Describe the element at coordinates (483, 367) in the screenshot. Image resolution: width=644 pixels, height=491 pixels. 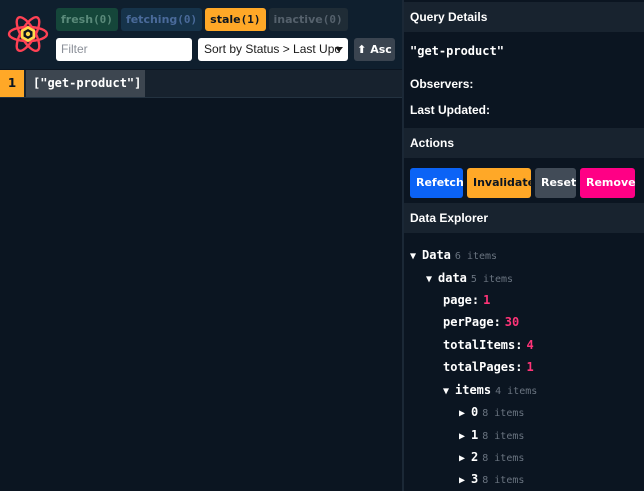
I see `tree-key: totalPages:` at that location.